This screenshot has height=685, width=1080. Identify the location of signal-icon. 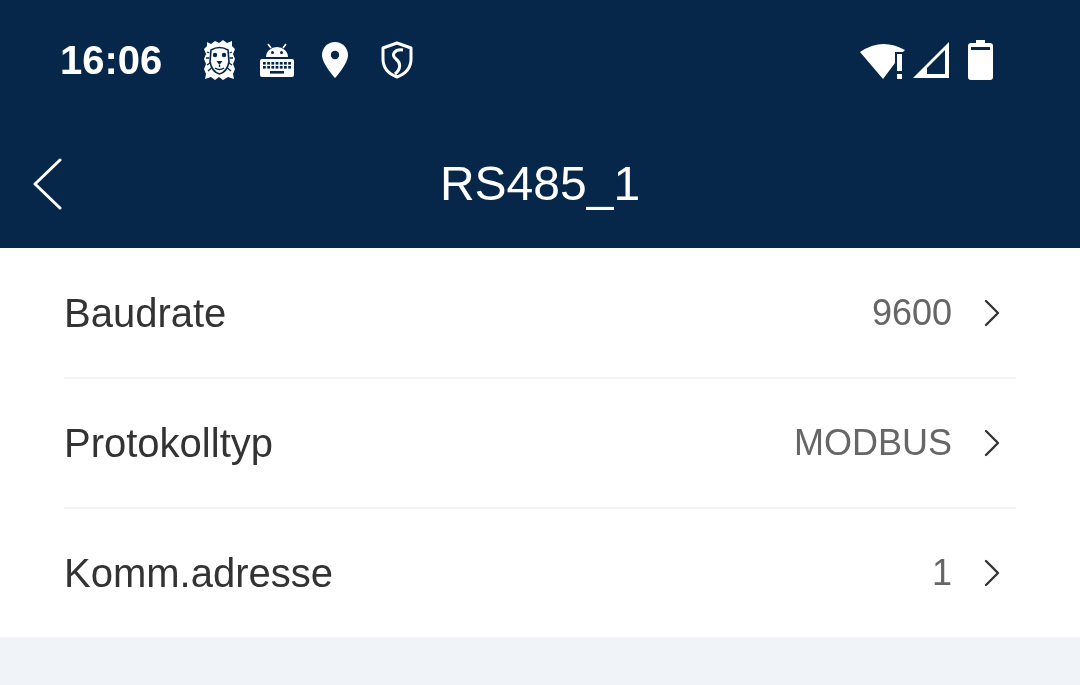
(931, 60).